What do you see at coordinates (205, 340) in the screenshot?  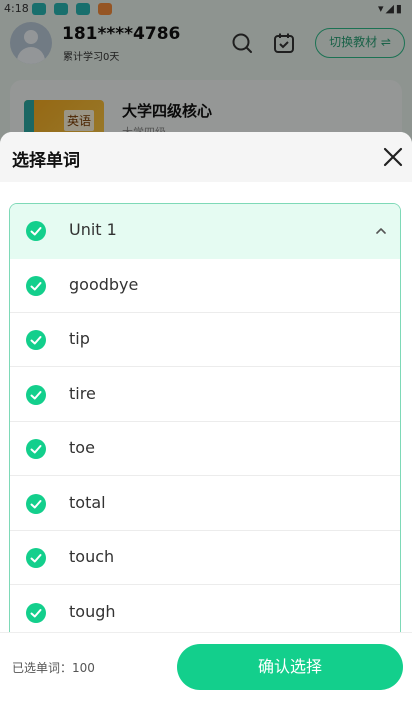 I see `word-row: tip` at bounding box center [205, 340].